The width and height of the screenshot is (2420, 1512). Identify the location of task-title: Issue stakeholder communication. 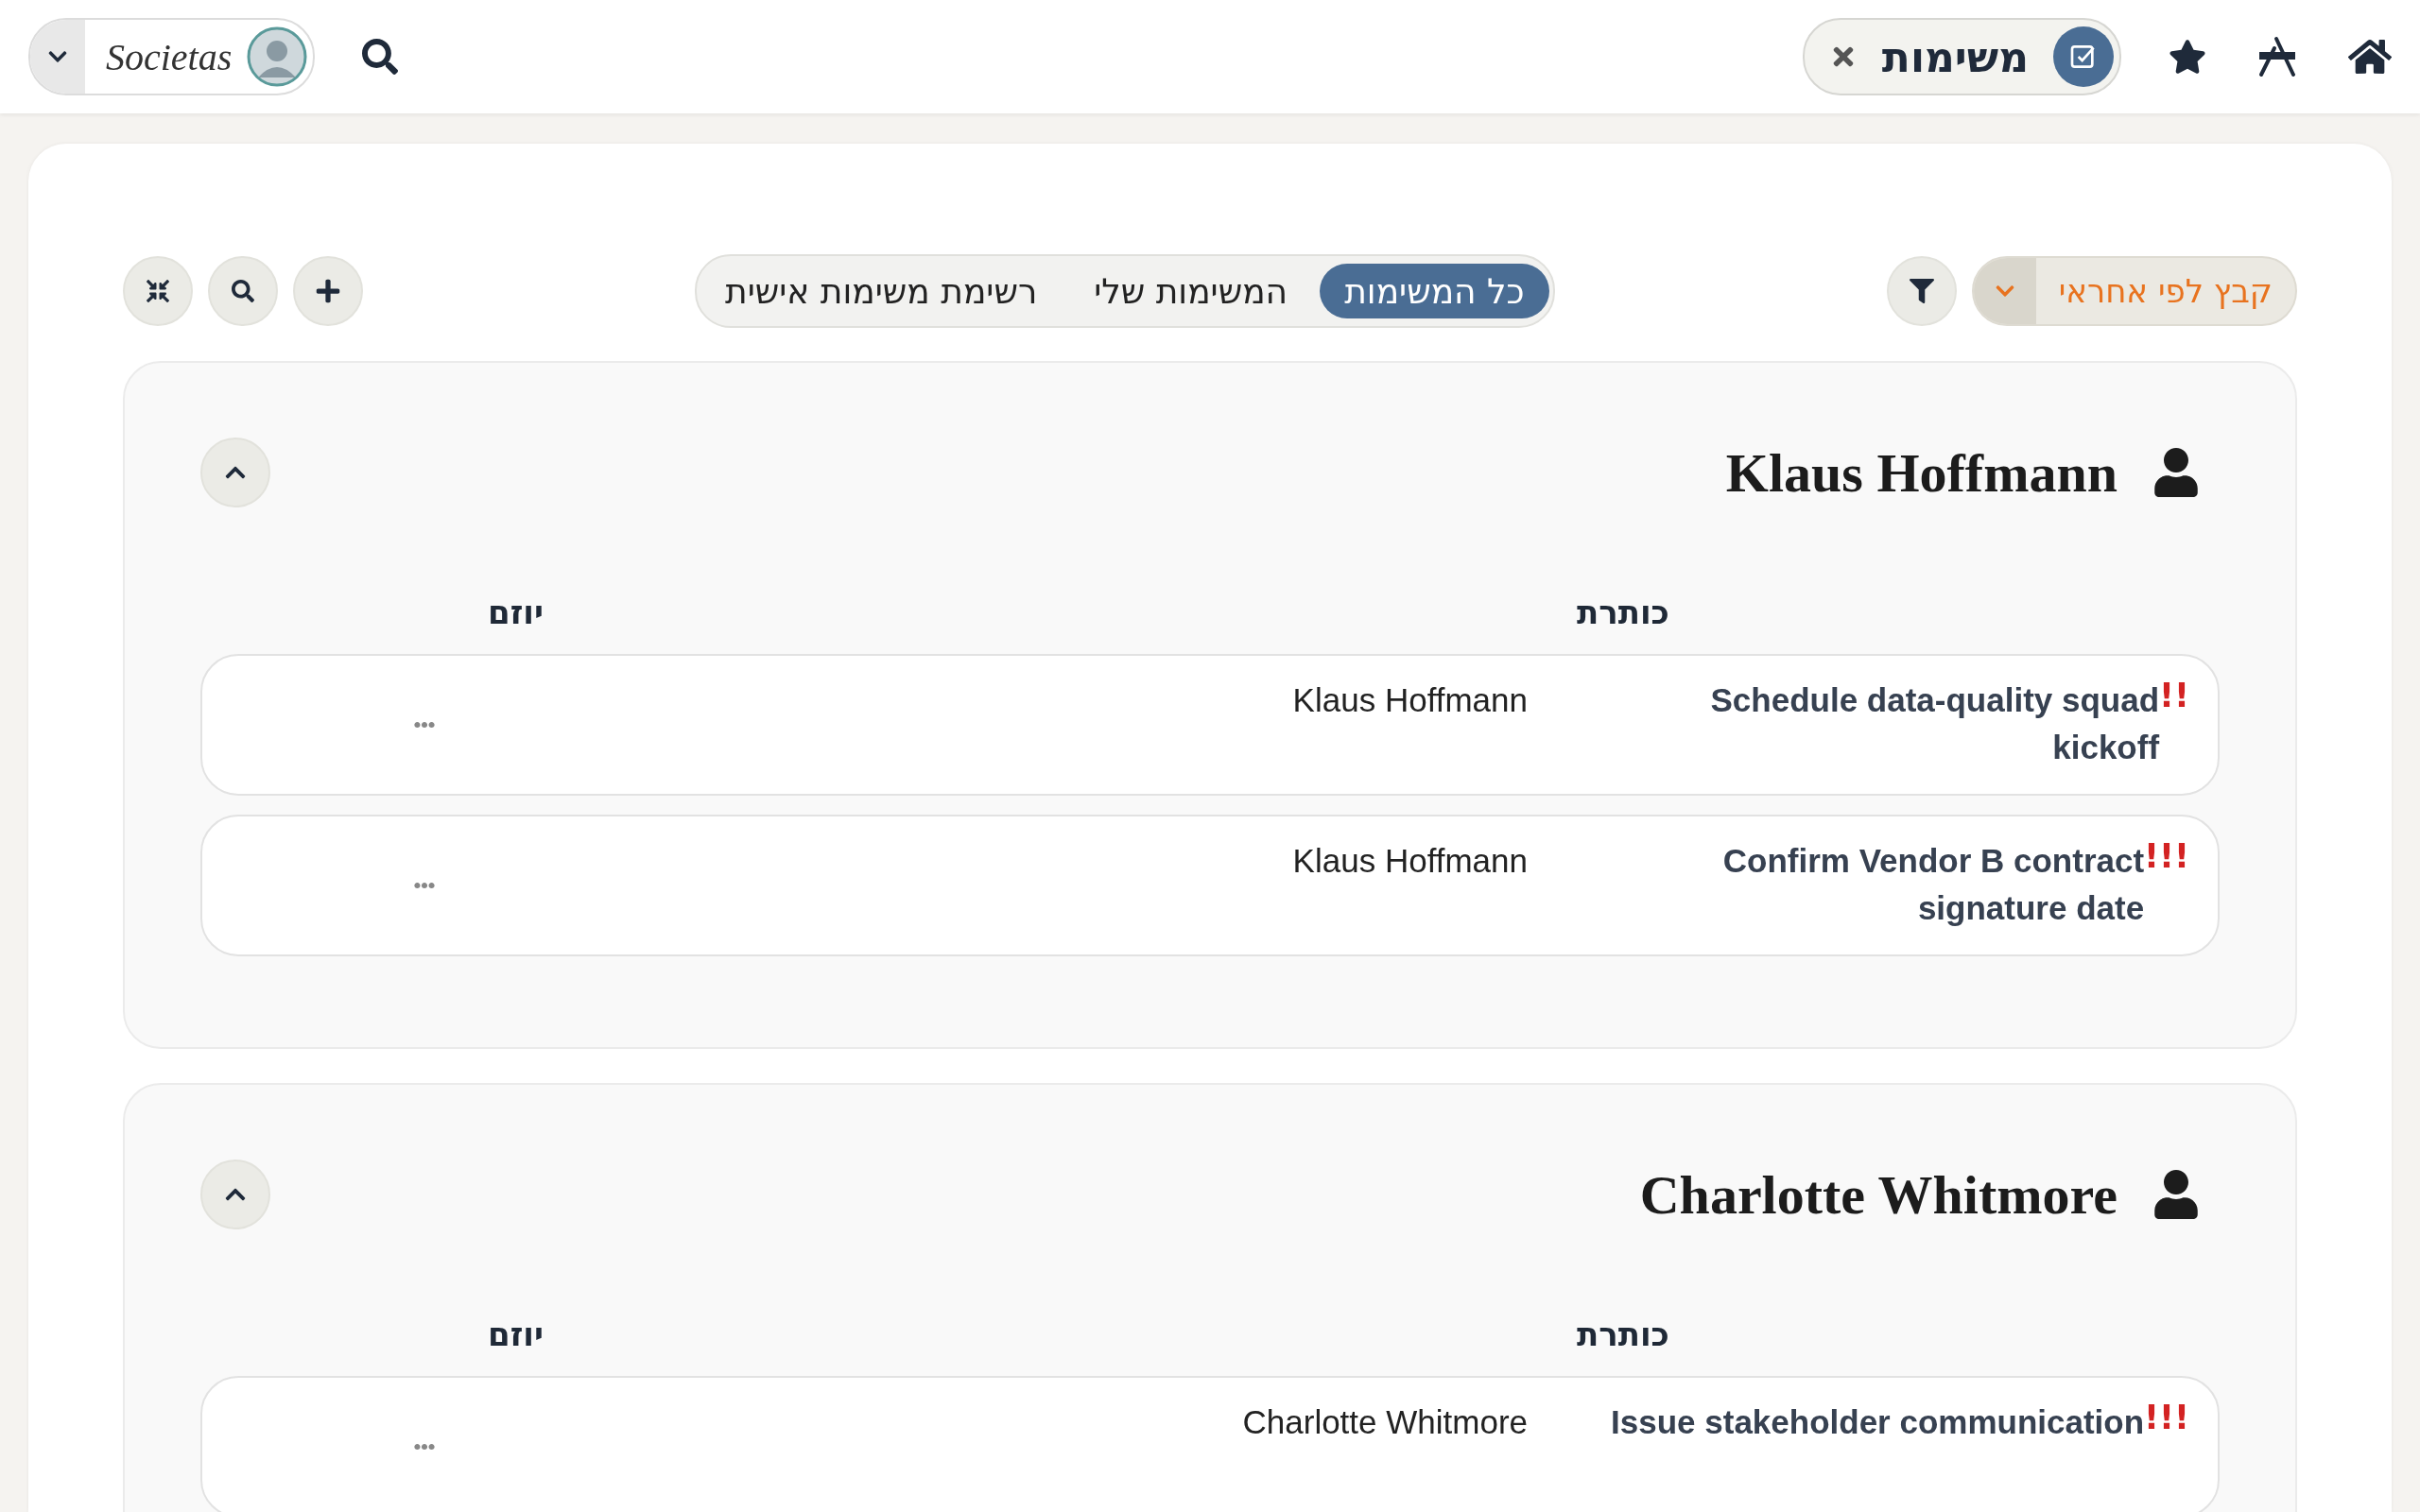
(1878, 1422).